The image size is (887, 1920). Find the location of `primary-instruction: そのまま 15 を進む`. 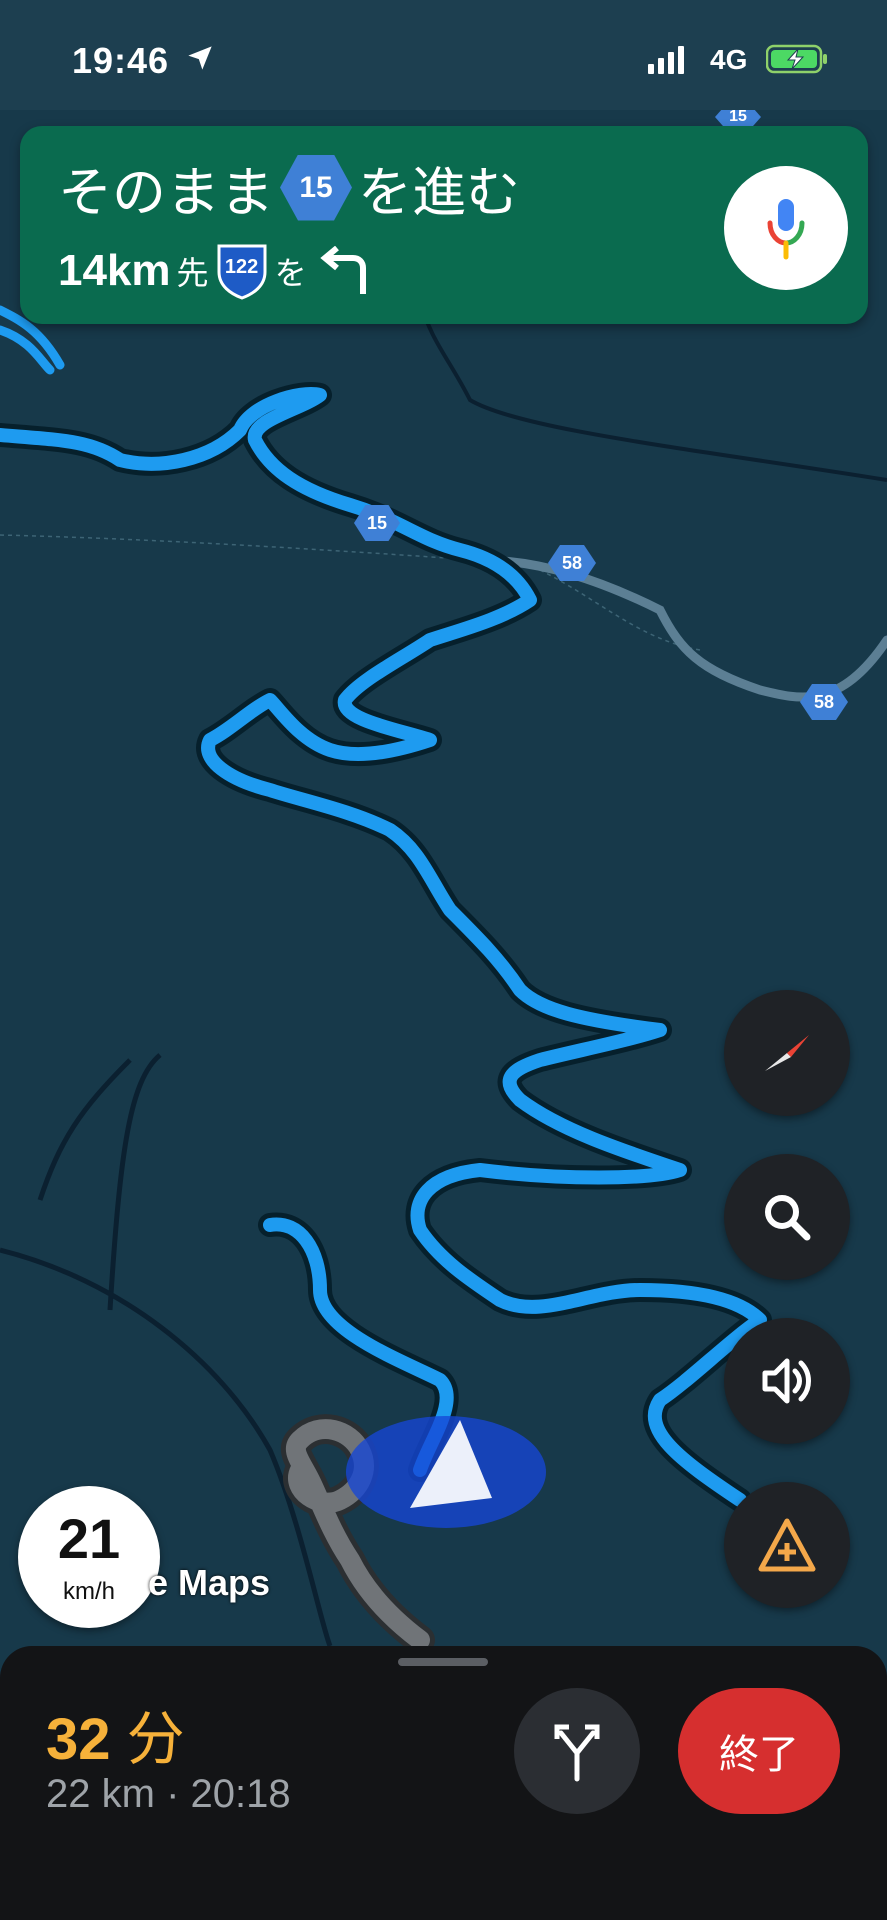

primary-instruction: そのまま 15 を進む is located at coordinates (289, 187).